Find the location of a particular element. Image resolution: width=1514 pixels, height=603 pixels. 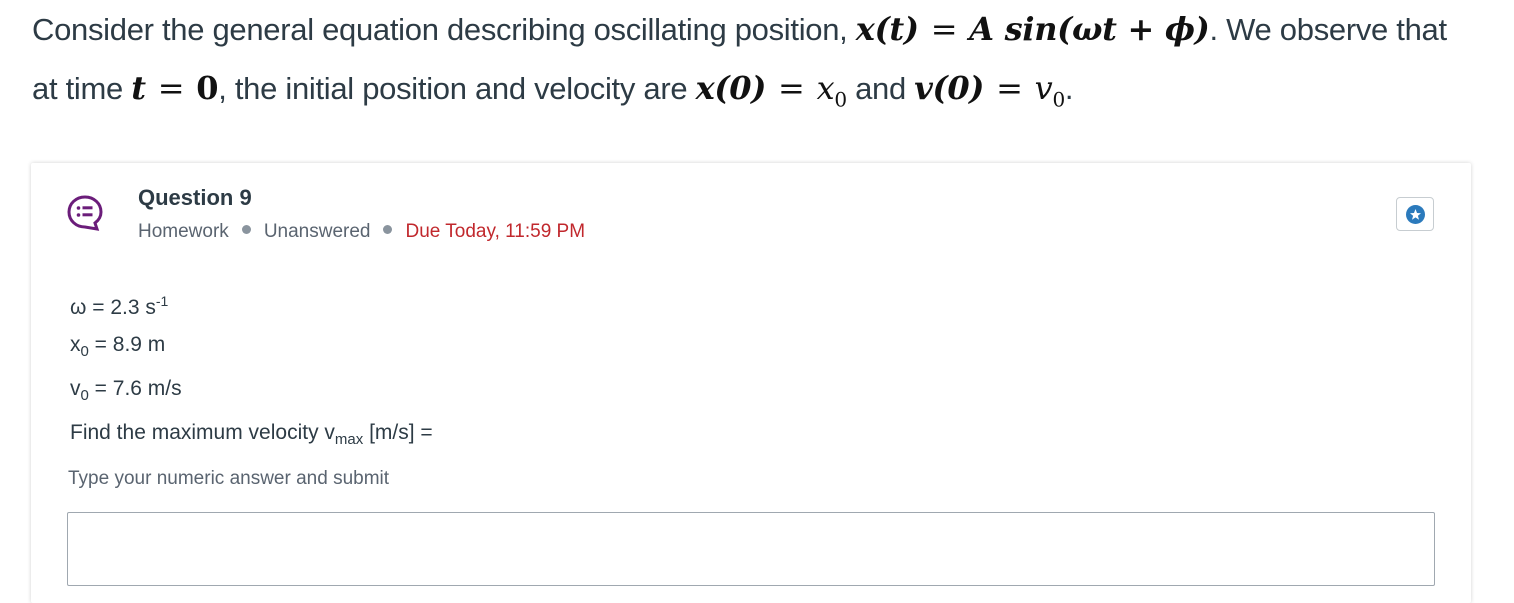

question-title: Question 9 is located at coordinates (195, 197).